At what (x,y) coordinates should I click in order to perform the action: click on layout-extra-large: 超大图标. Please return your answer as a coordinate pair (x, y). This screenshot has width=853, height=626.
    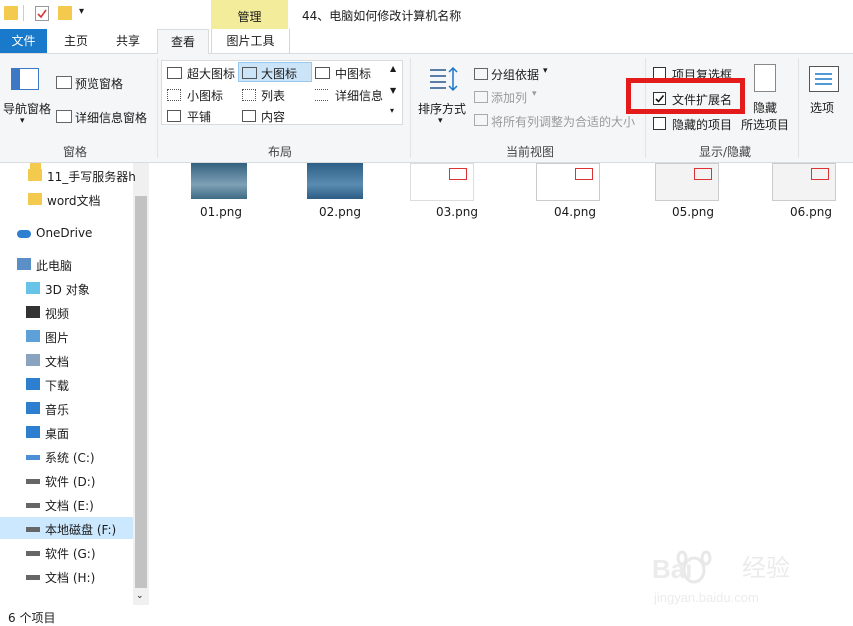
    Looking at the image, I should click on (211, 73).